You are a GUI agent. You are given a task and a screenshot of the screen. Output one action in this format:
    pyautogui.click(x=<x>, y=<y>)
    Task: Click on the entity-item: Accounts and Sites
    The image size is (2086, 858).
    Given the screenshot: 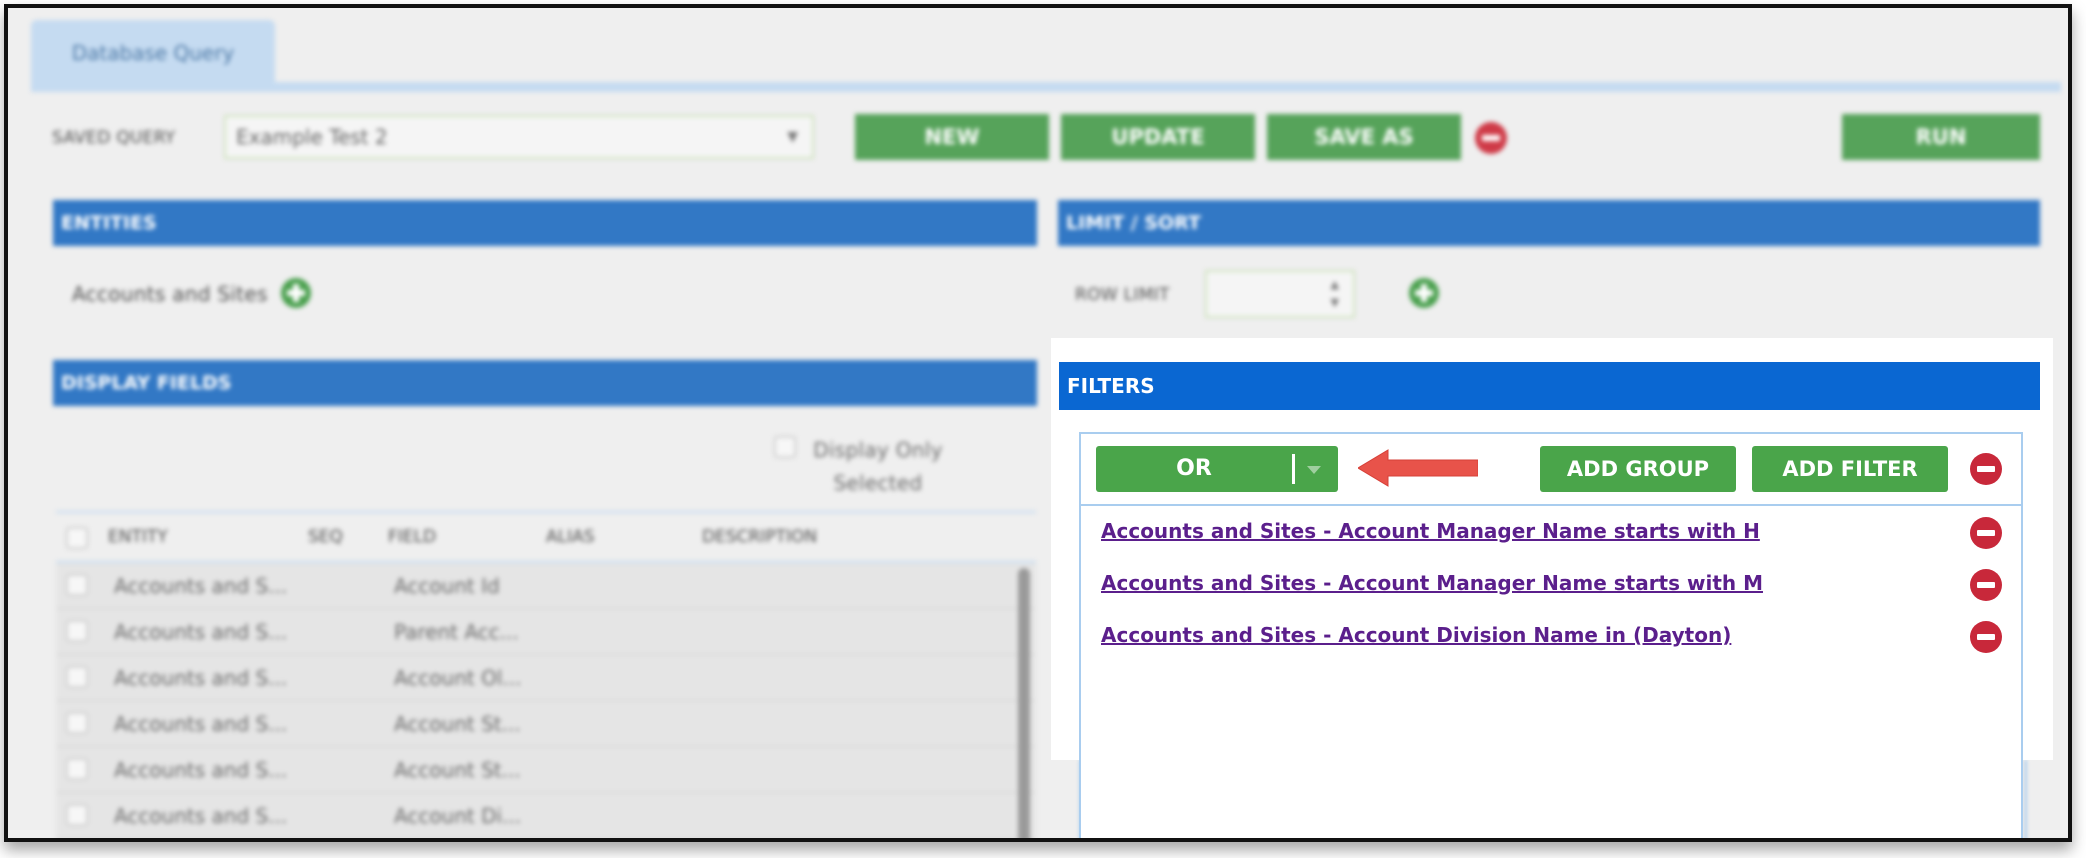 What is the action you would take?
    pyautogui.click(x=170, y=294)
    